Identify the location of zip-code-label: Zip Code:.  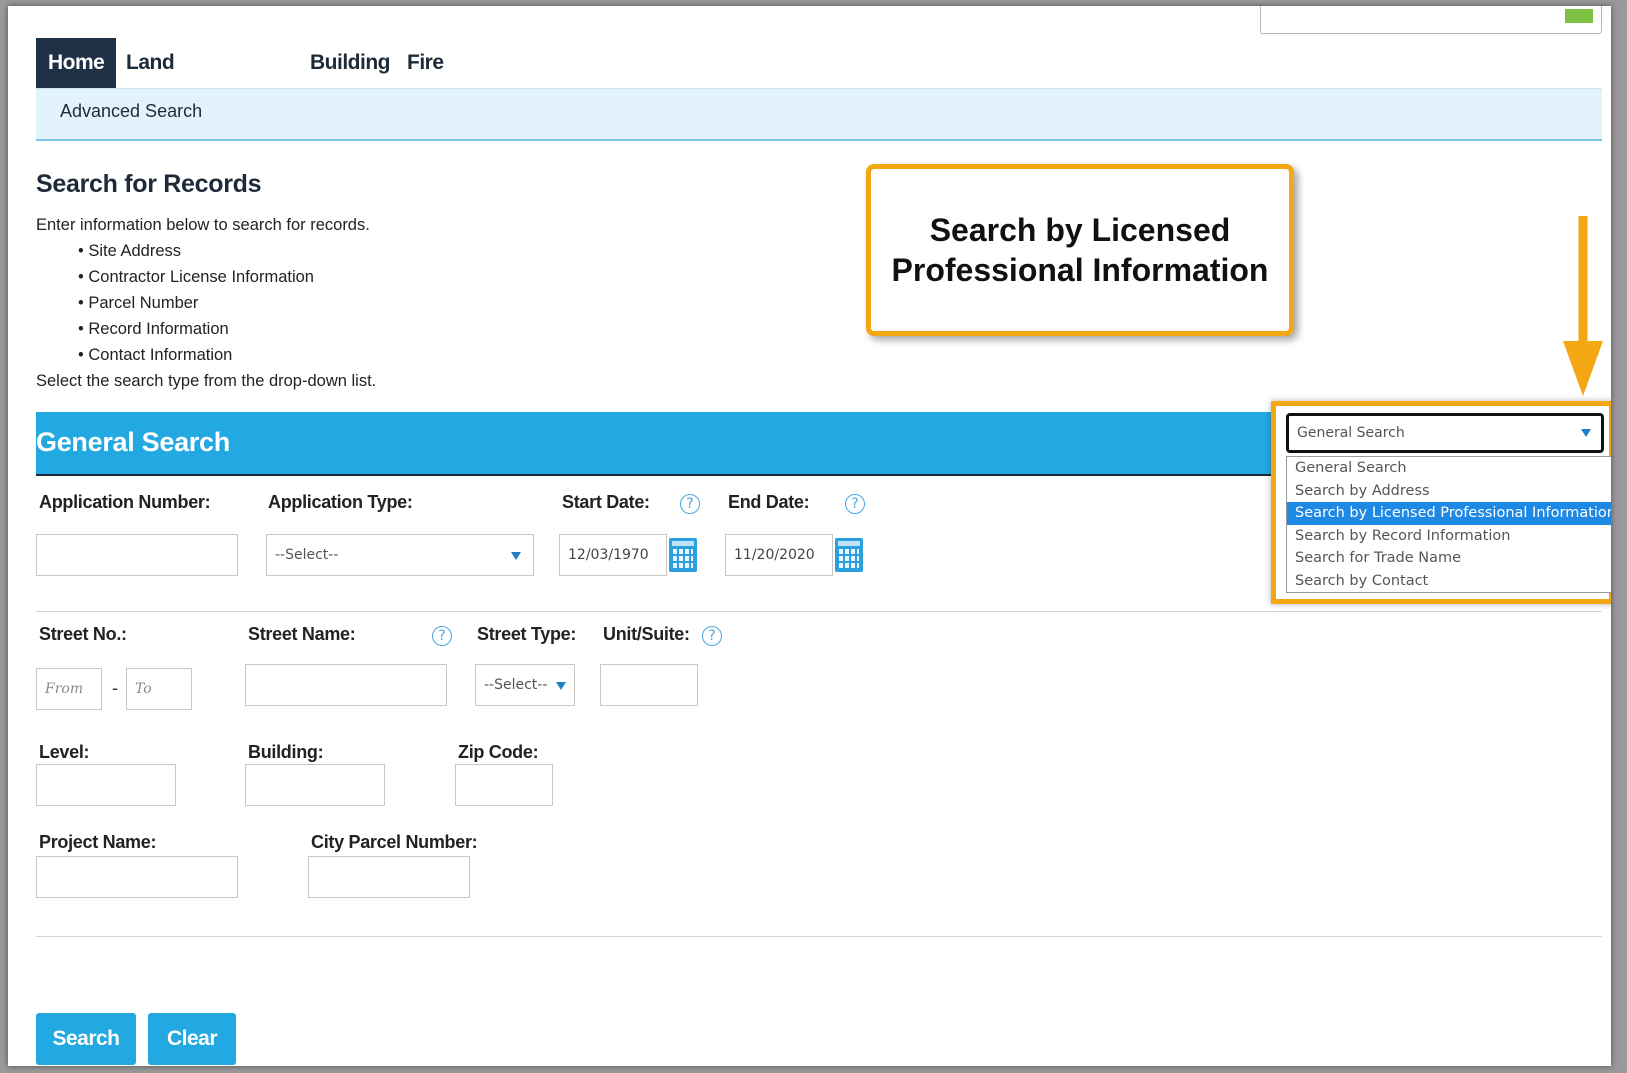
(498, 752).